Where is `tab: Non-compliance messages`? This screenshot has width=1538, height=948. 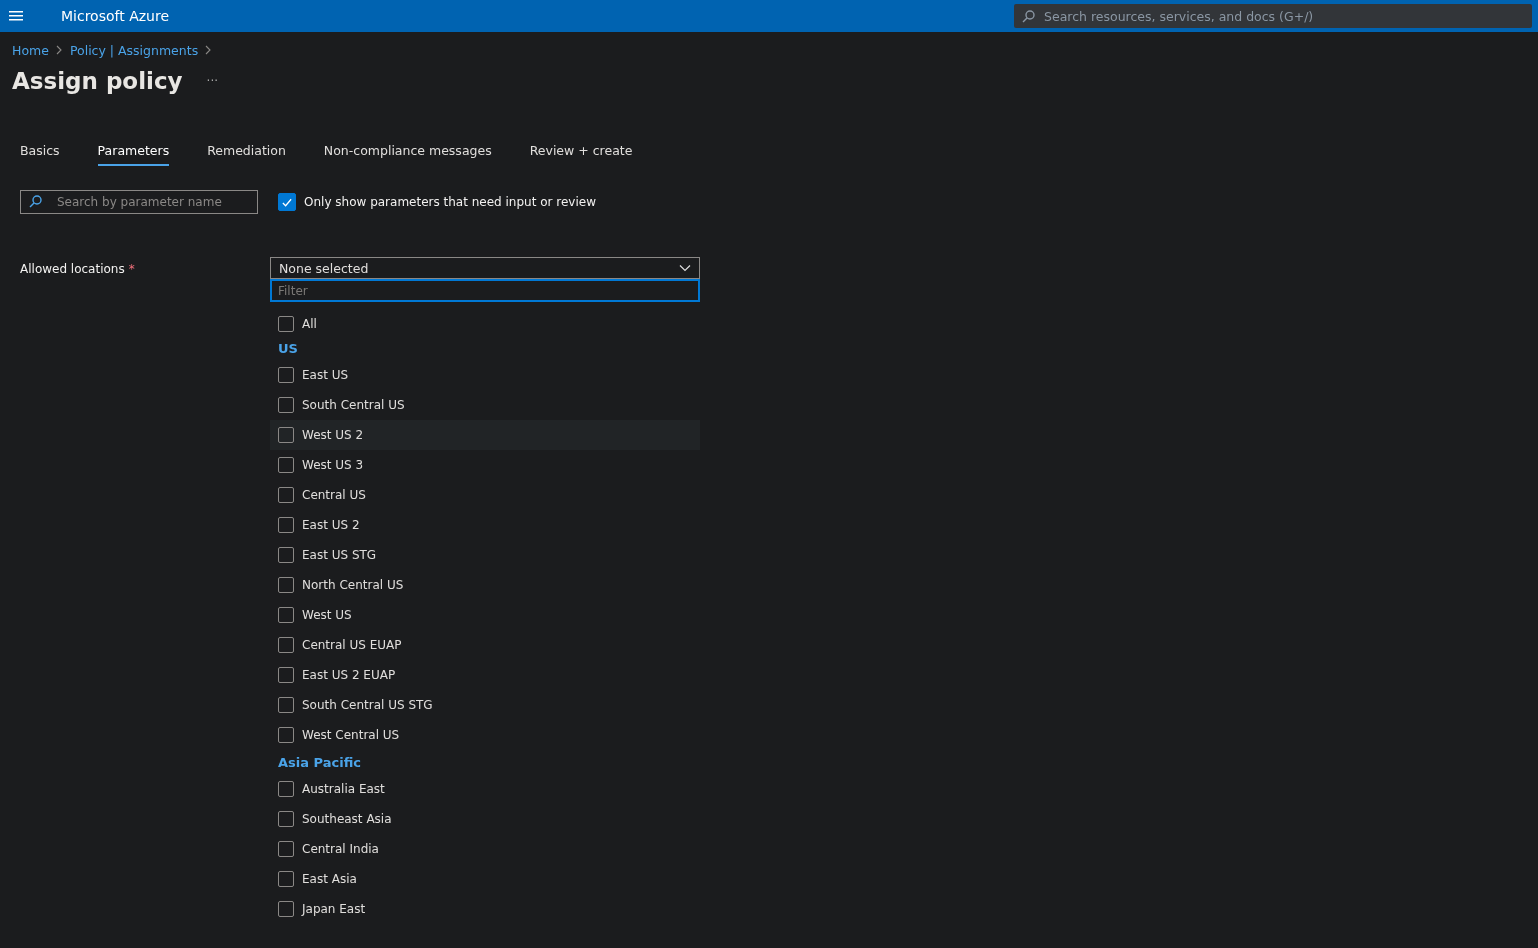
tab: Non-compliance messages is located at coordinates (407, 152).